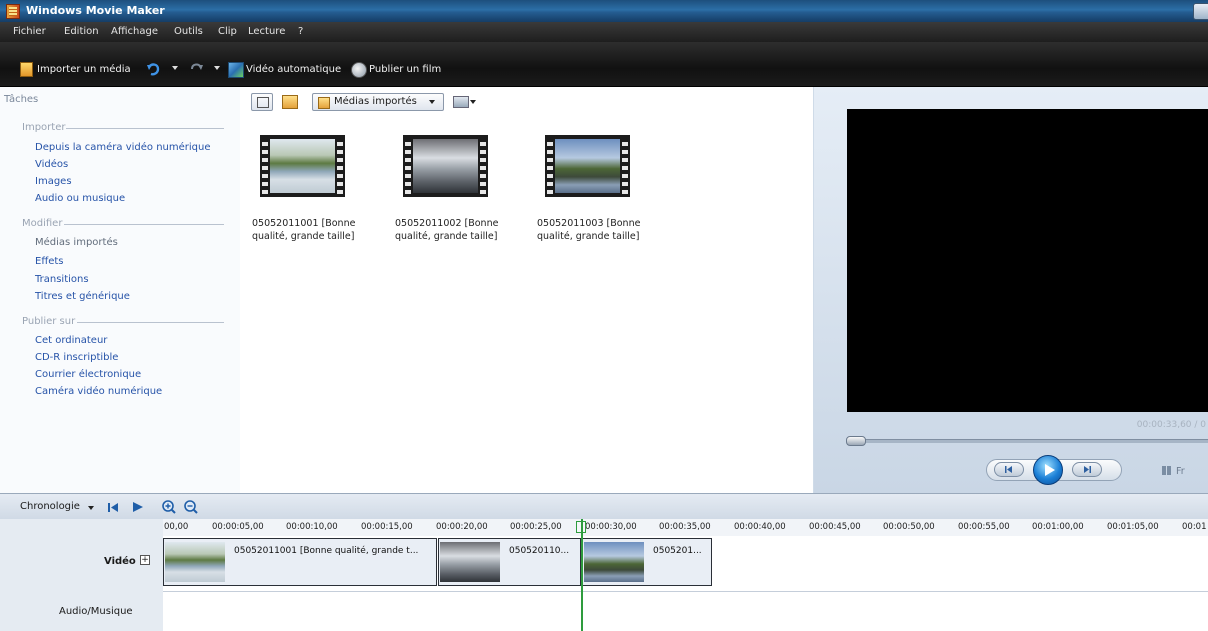 The width and height of the screenshot is (1208, 631). Describe the element at coordinates (984, 527) in the screenshot. I see `ruler-tick: 00:00:55,00` at that location.